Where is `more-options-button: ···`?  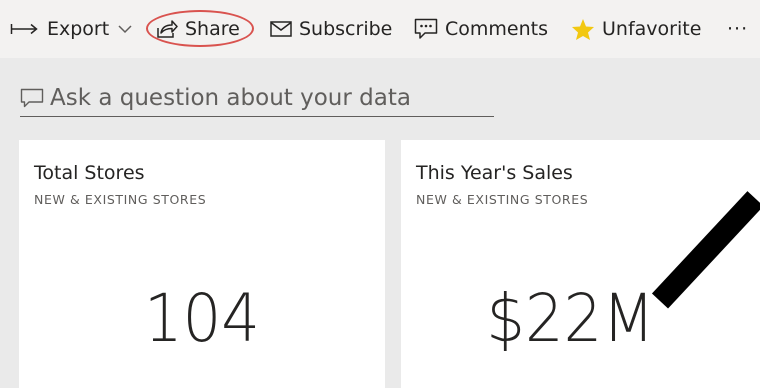 more-options-button: ··· is located at coordinates (737, 29).